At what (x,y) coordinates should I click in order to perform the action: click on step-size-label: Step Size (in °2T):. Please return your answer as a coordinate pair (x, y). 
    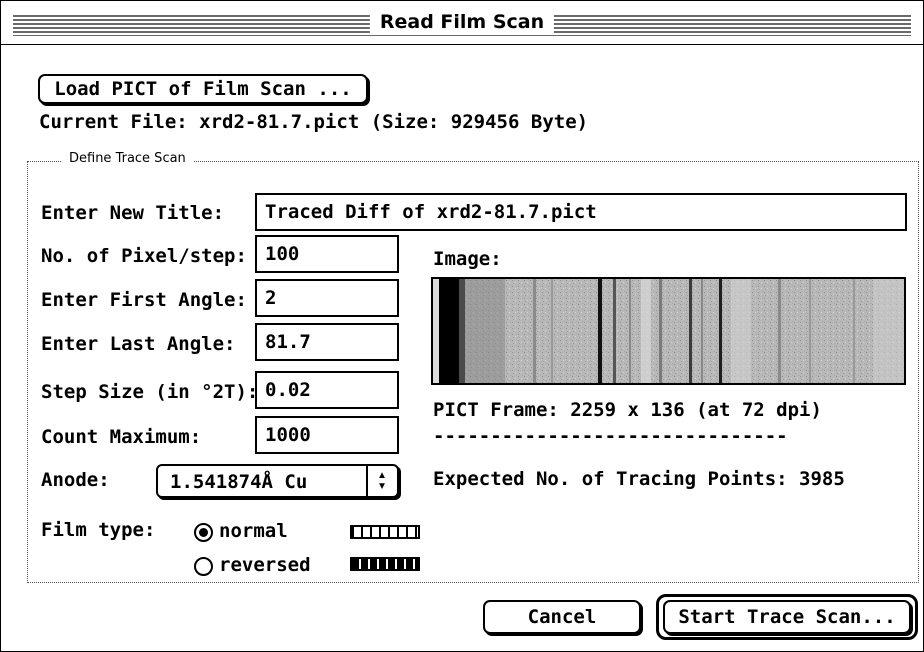
    Looking at the image, I should click on (150, 392).